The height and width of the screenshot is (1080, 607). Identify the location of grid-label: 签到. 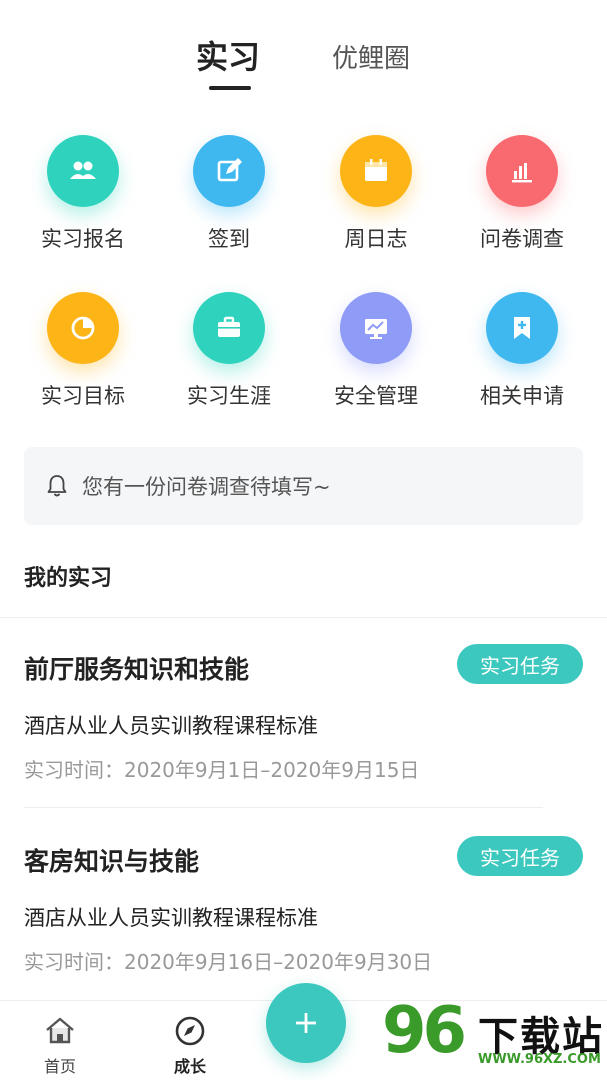
(229, 239).